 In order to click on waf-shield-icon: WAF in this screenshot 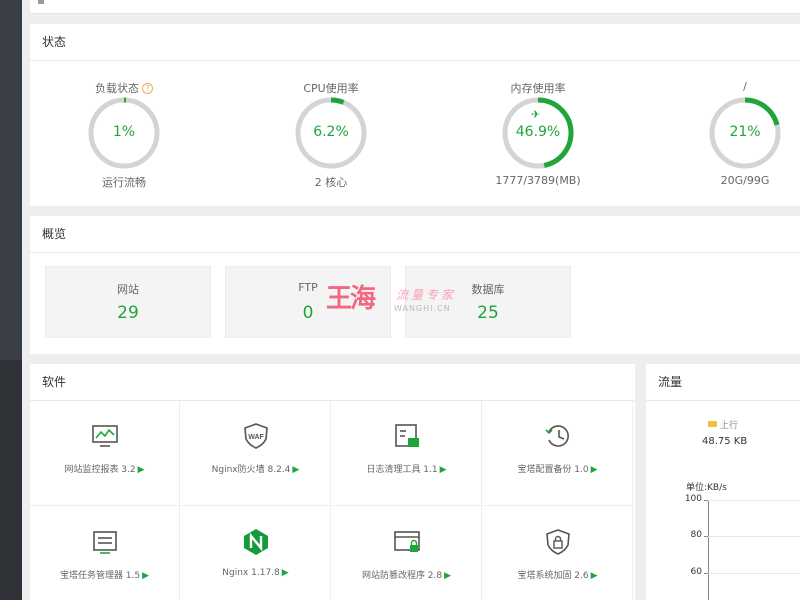, I will do `click(256, 436)`.